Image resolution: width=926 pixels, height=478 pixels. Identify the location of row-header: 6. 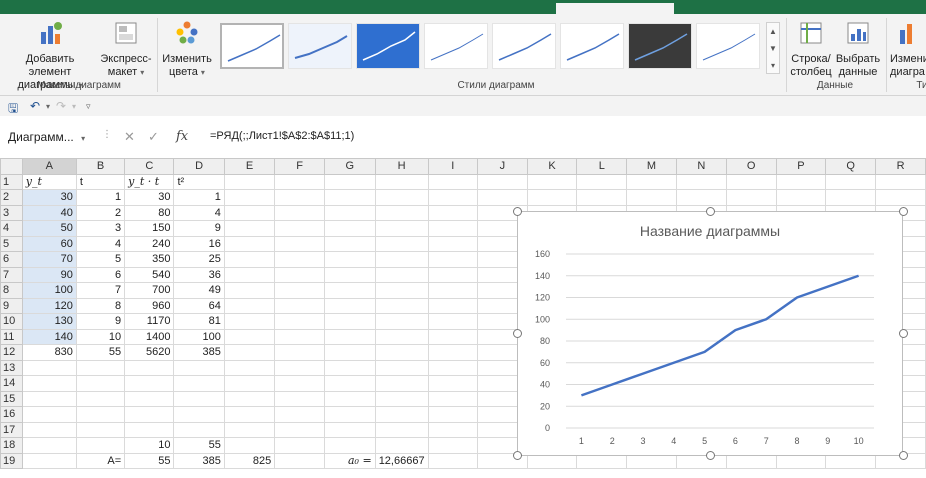
(11, 259).